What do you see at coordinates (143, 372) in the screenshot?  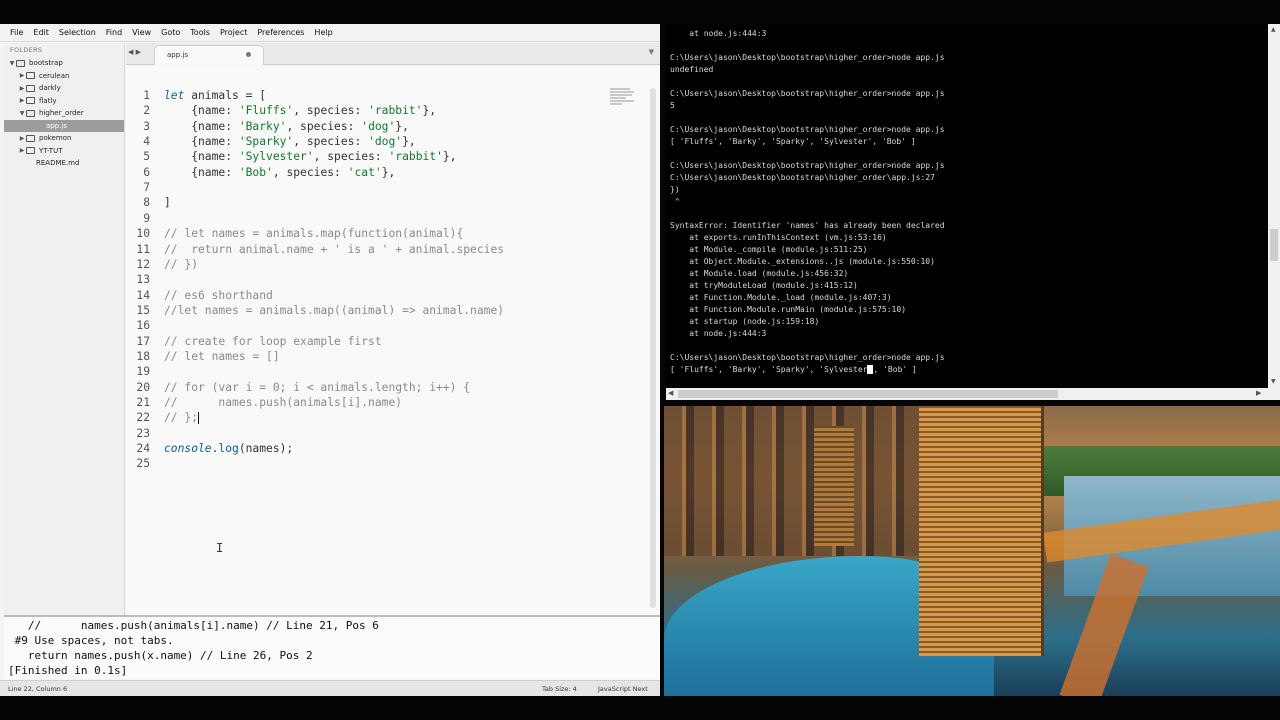 I see `line-number: 19` at bounding box center [143, 372].